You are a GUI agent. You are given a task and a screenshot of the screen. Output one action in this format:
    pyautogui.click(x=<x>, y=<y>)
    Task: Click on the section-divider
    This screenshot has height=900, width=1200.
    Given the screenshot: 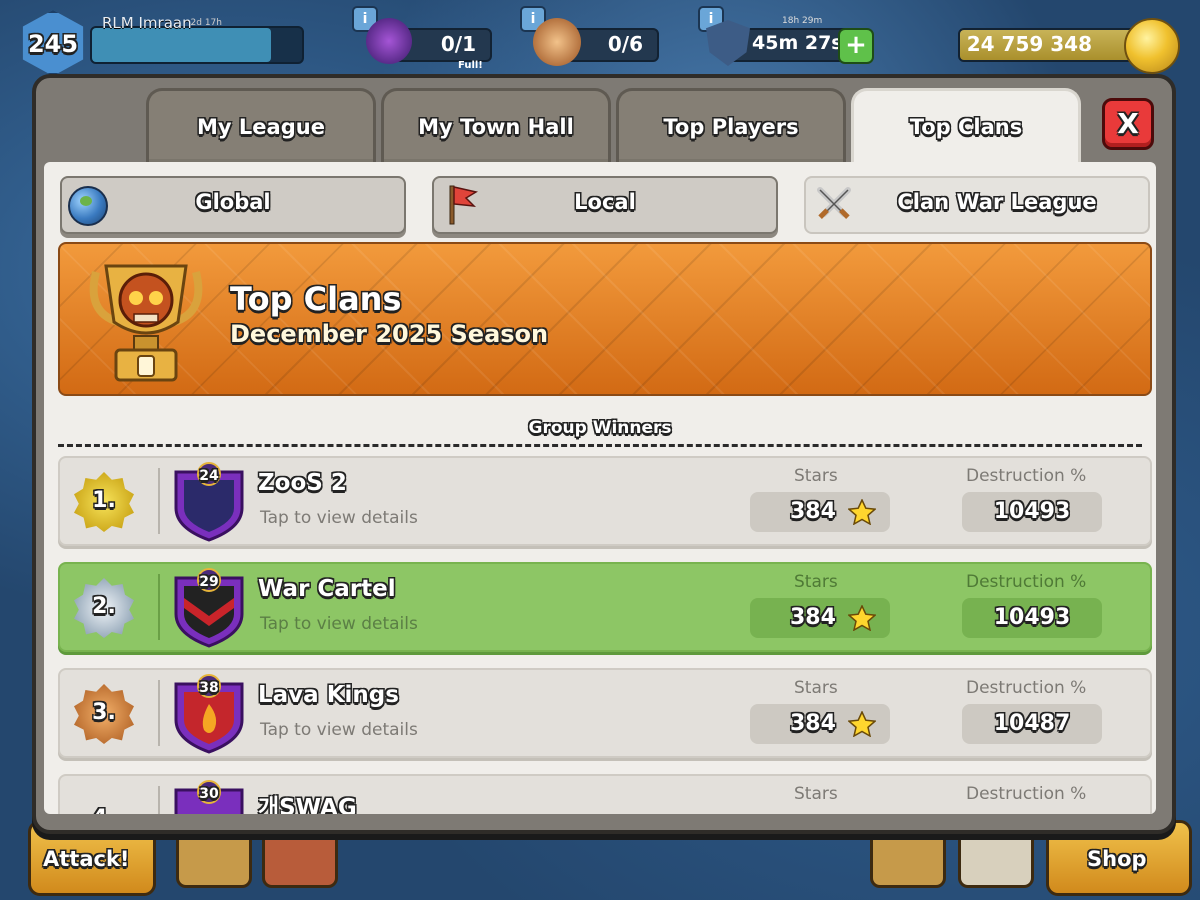 What is the action you would take?
    pyautogui.click(x=600, y=445)
    